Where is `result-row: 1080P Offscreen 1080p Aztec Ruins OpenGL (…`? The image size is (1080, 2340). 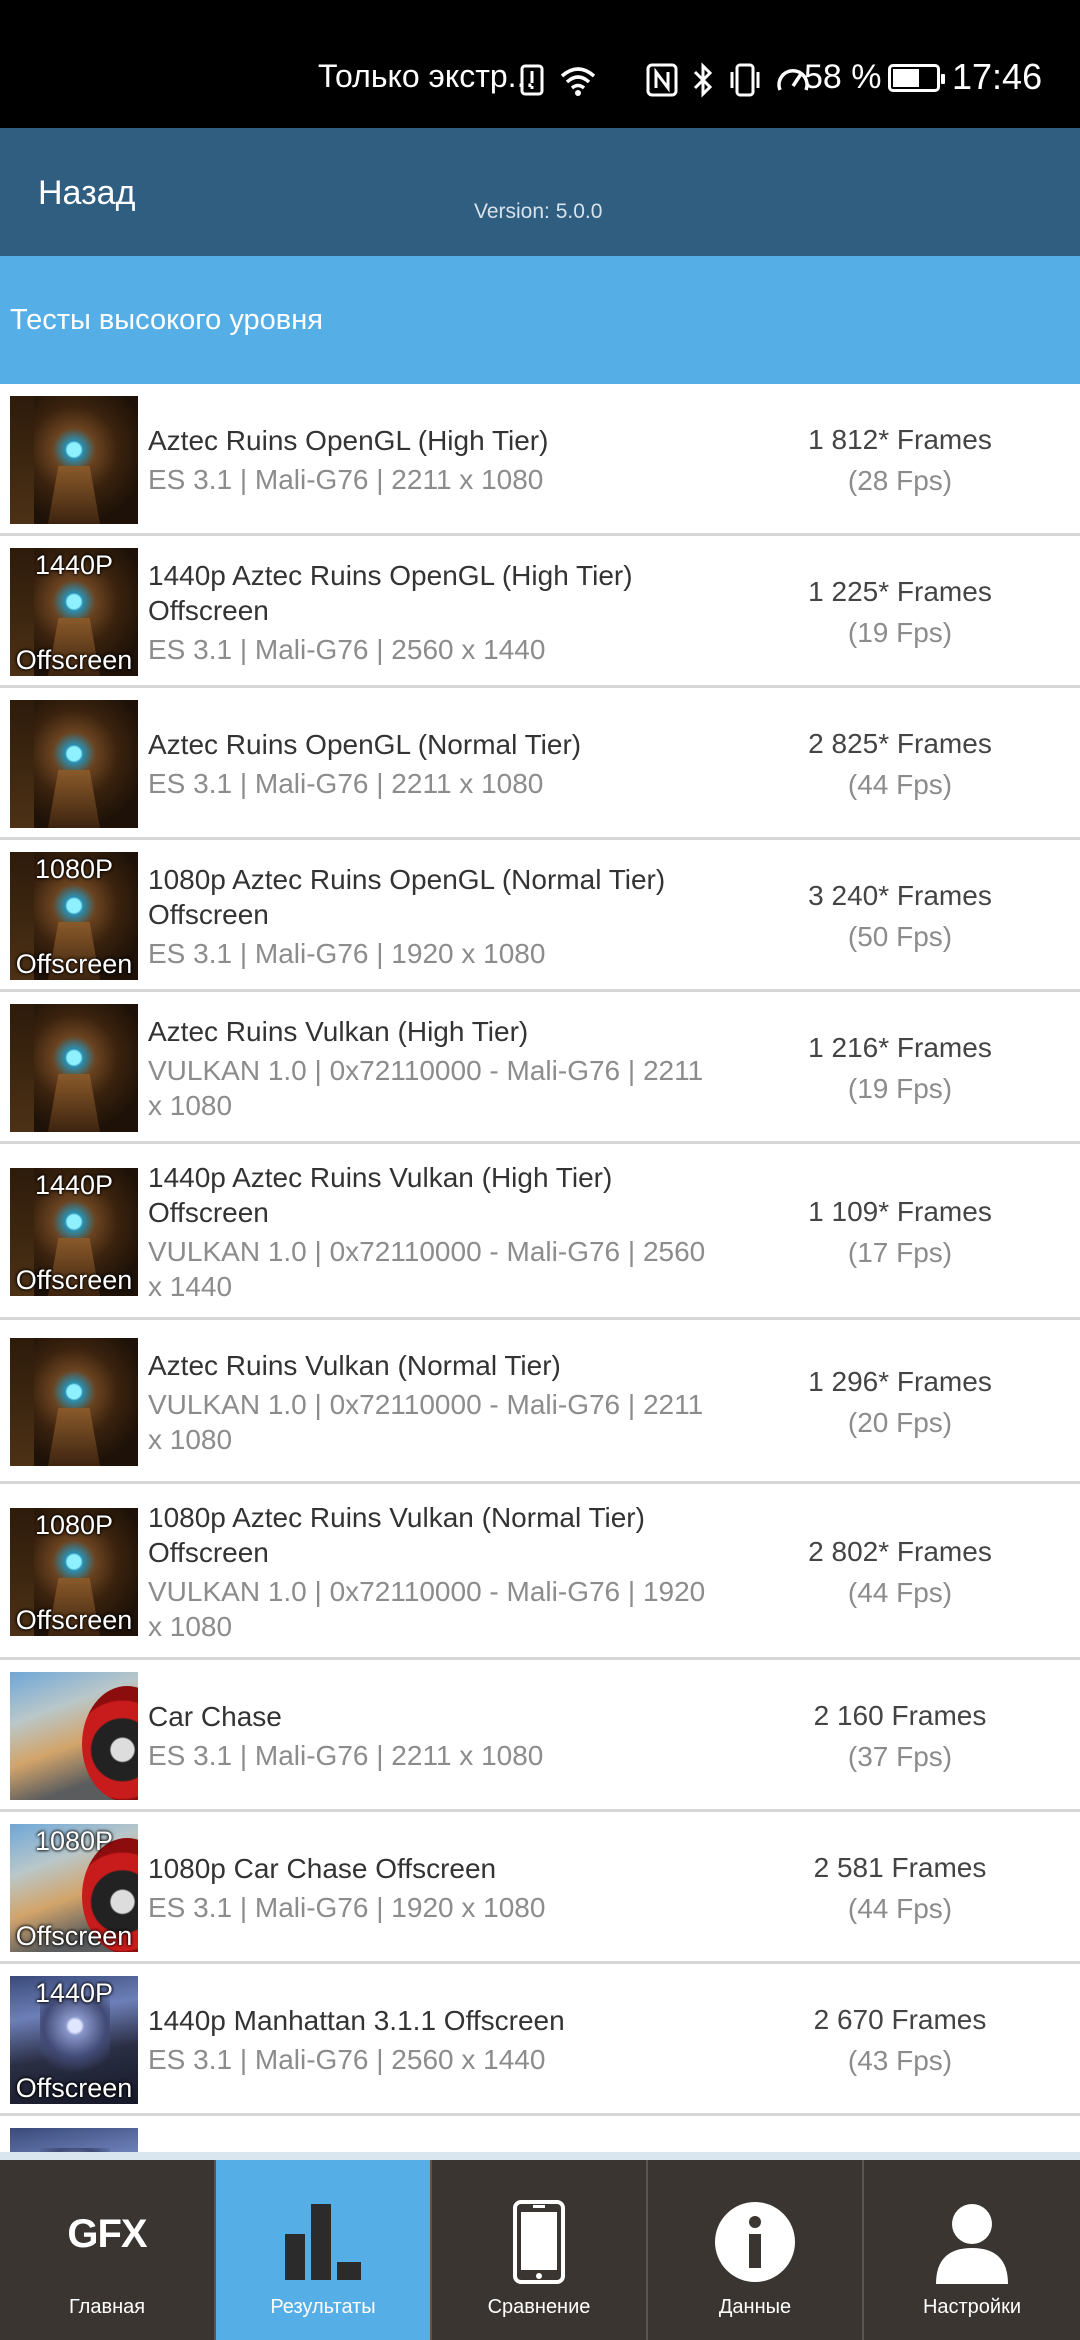 result-row: 1080P Offscreen 1080p Aztec Ruins OpenGL (… is located at coordinates (540, 916).